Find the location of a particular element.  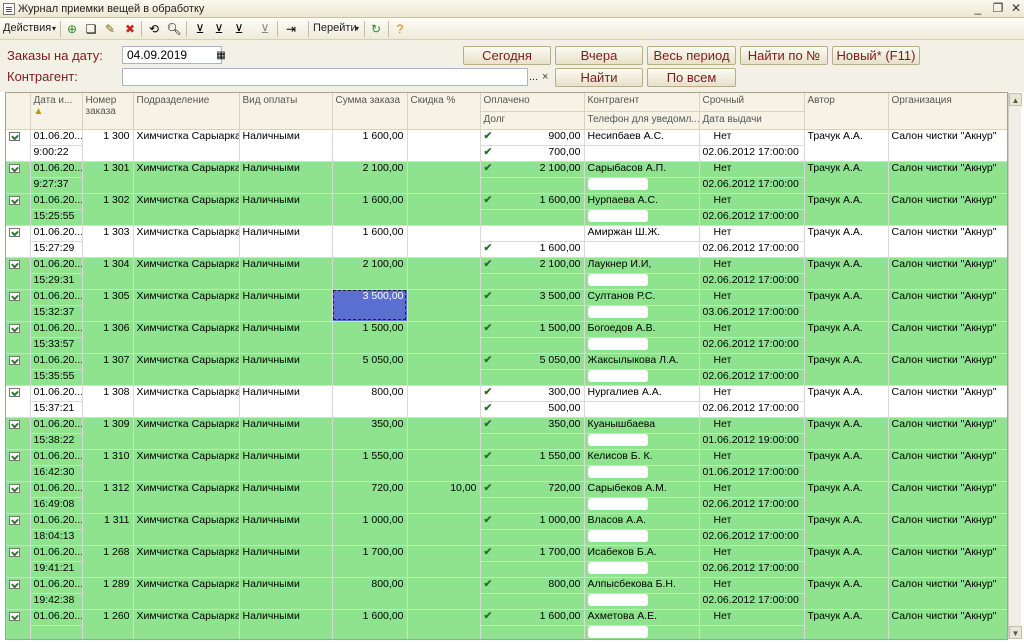

find-by-no-button: Найти по № is located at coordinates (784, 55).